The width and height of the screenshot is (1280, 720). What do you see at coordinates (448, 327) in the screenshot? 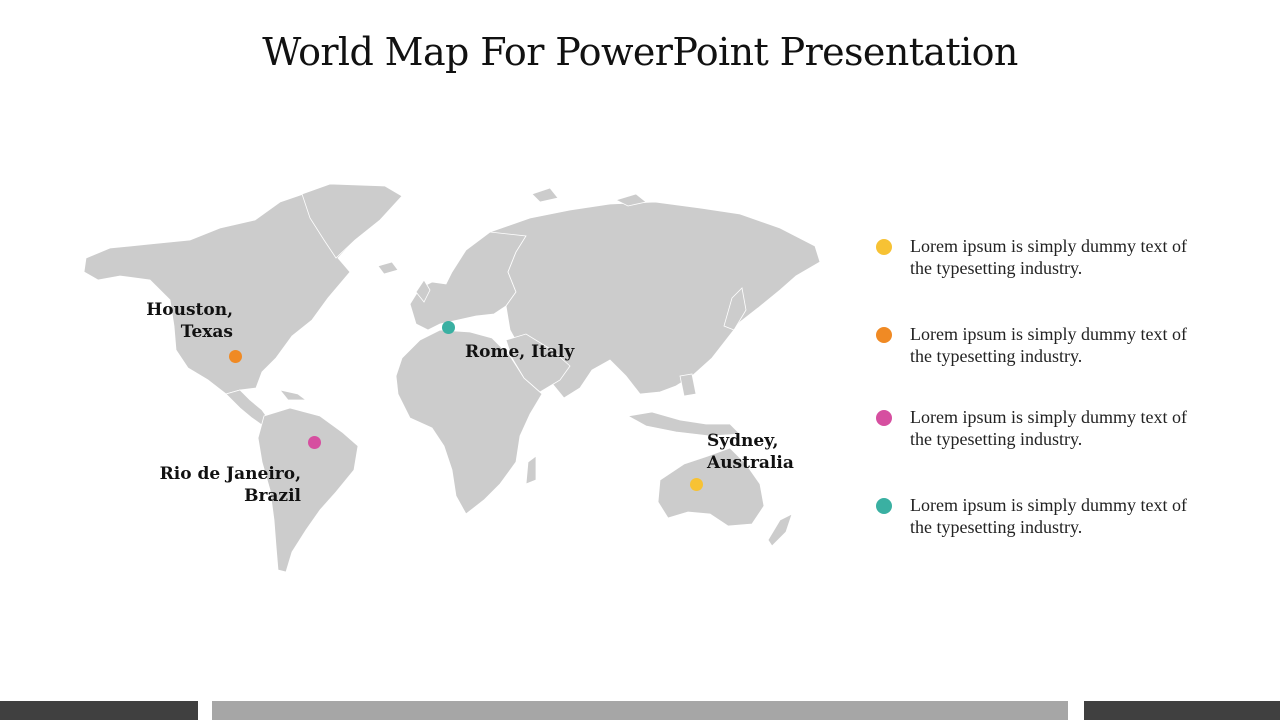
I see `pin-rome` at bounding box center [448, 327].